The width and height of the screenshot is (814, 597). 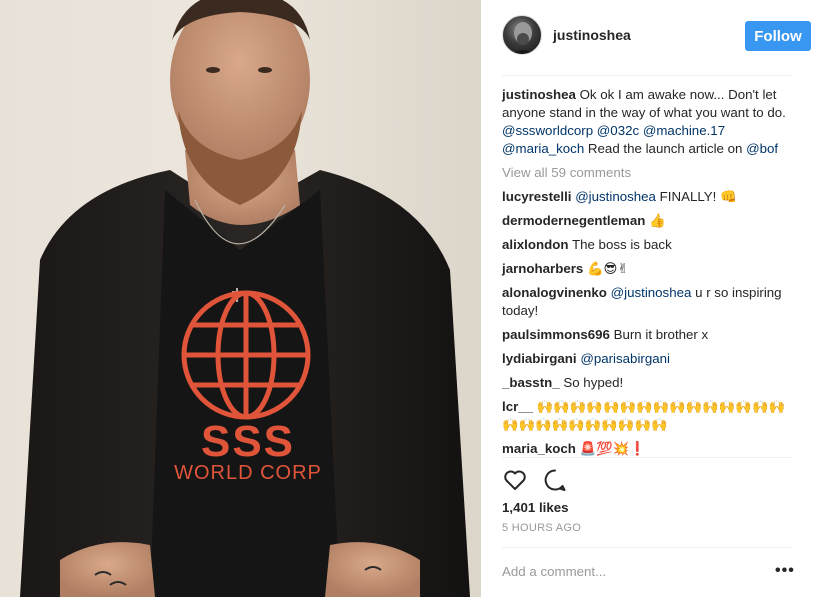 I want to click on actions-divider, so click(x=647, y=457).